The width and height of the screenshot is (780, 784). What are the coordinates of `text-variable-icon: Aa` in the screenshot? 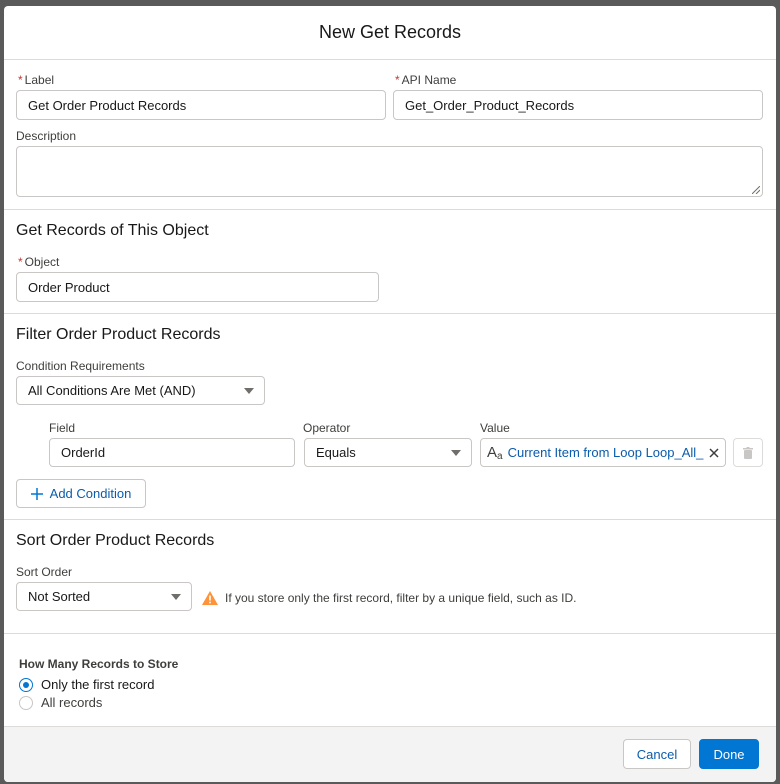 It's located at (495, 452).